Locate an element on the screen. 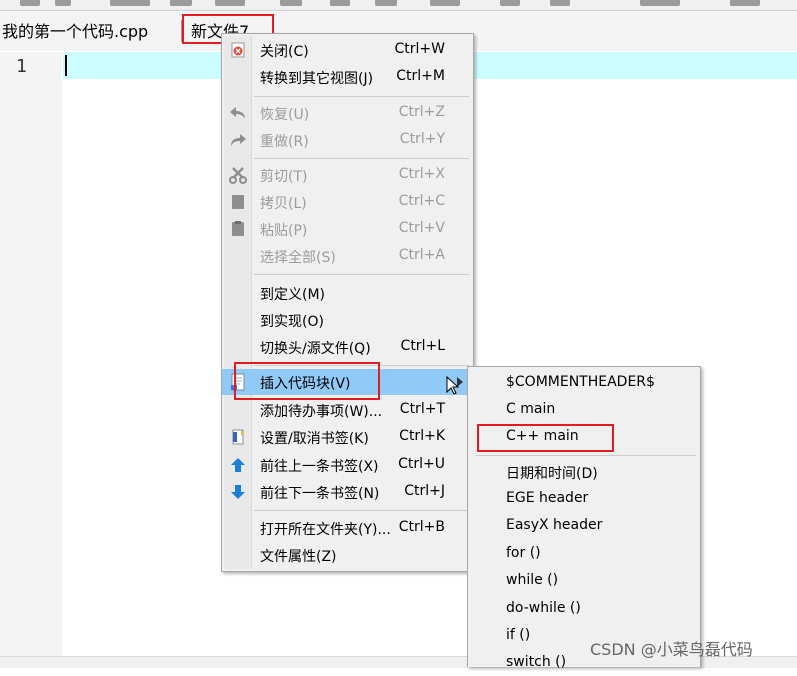 This screenshot has height=676, width=797. menu-item-shortcut: Ctrl+T is located at coordinates (422, 409).